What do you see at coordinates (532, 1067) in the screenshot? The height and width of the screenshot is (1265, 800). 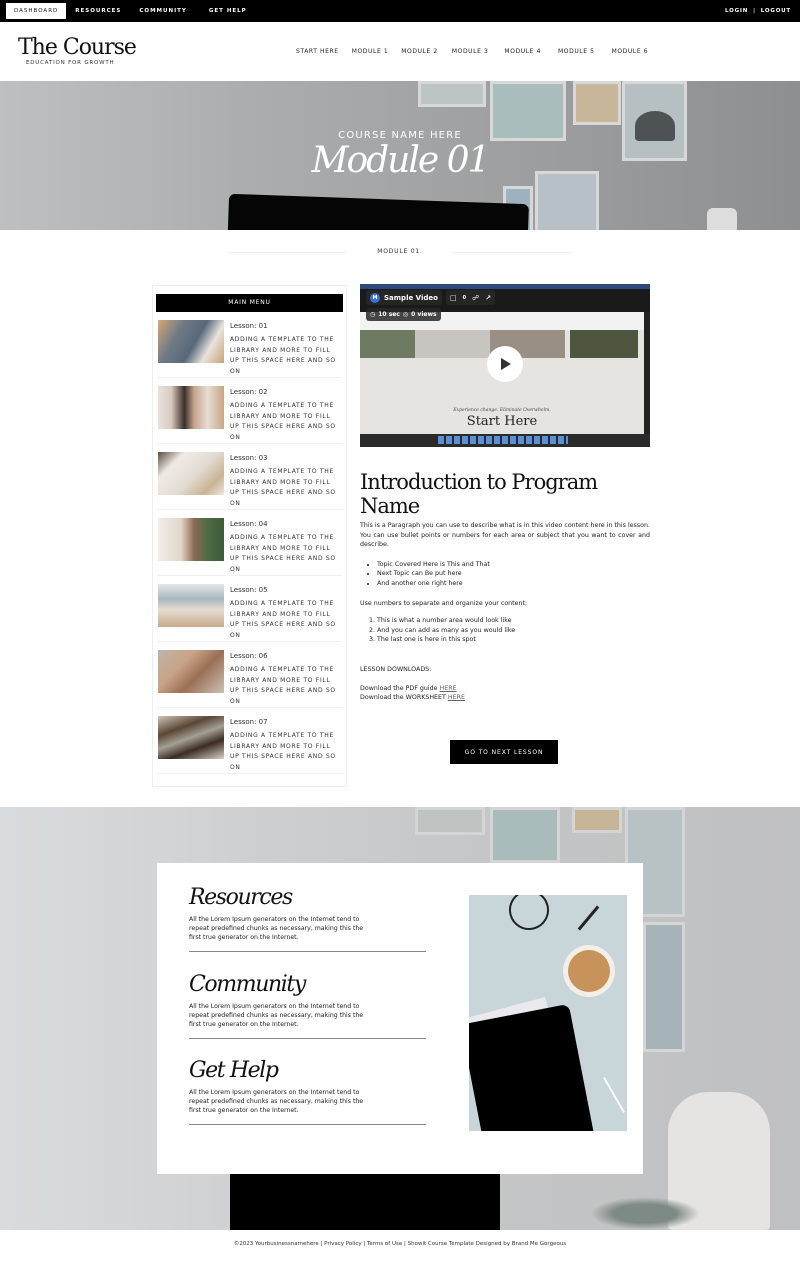 I see `tablet-shape` at bounding box center [532, 1067].